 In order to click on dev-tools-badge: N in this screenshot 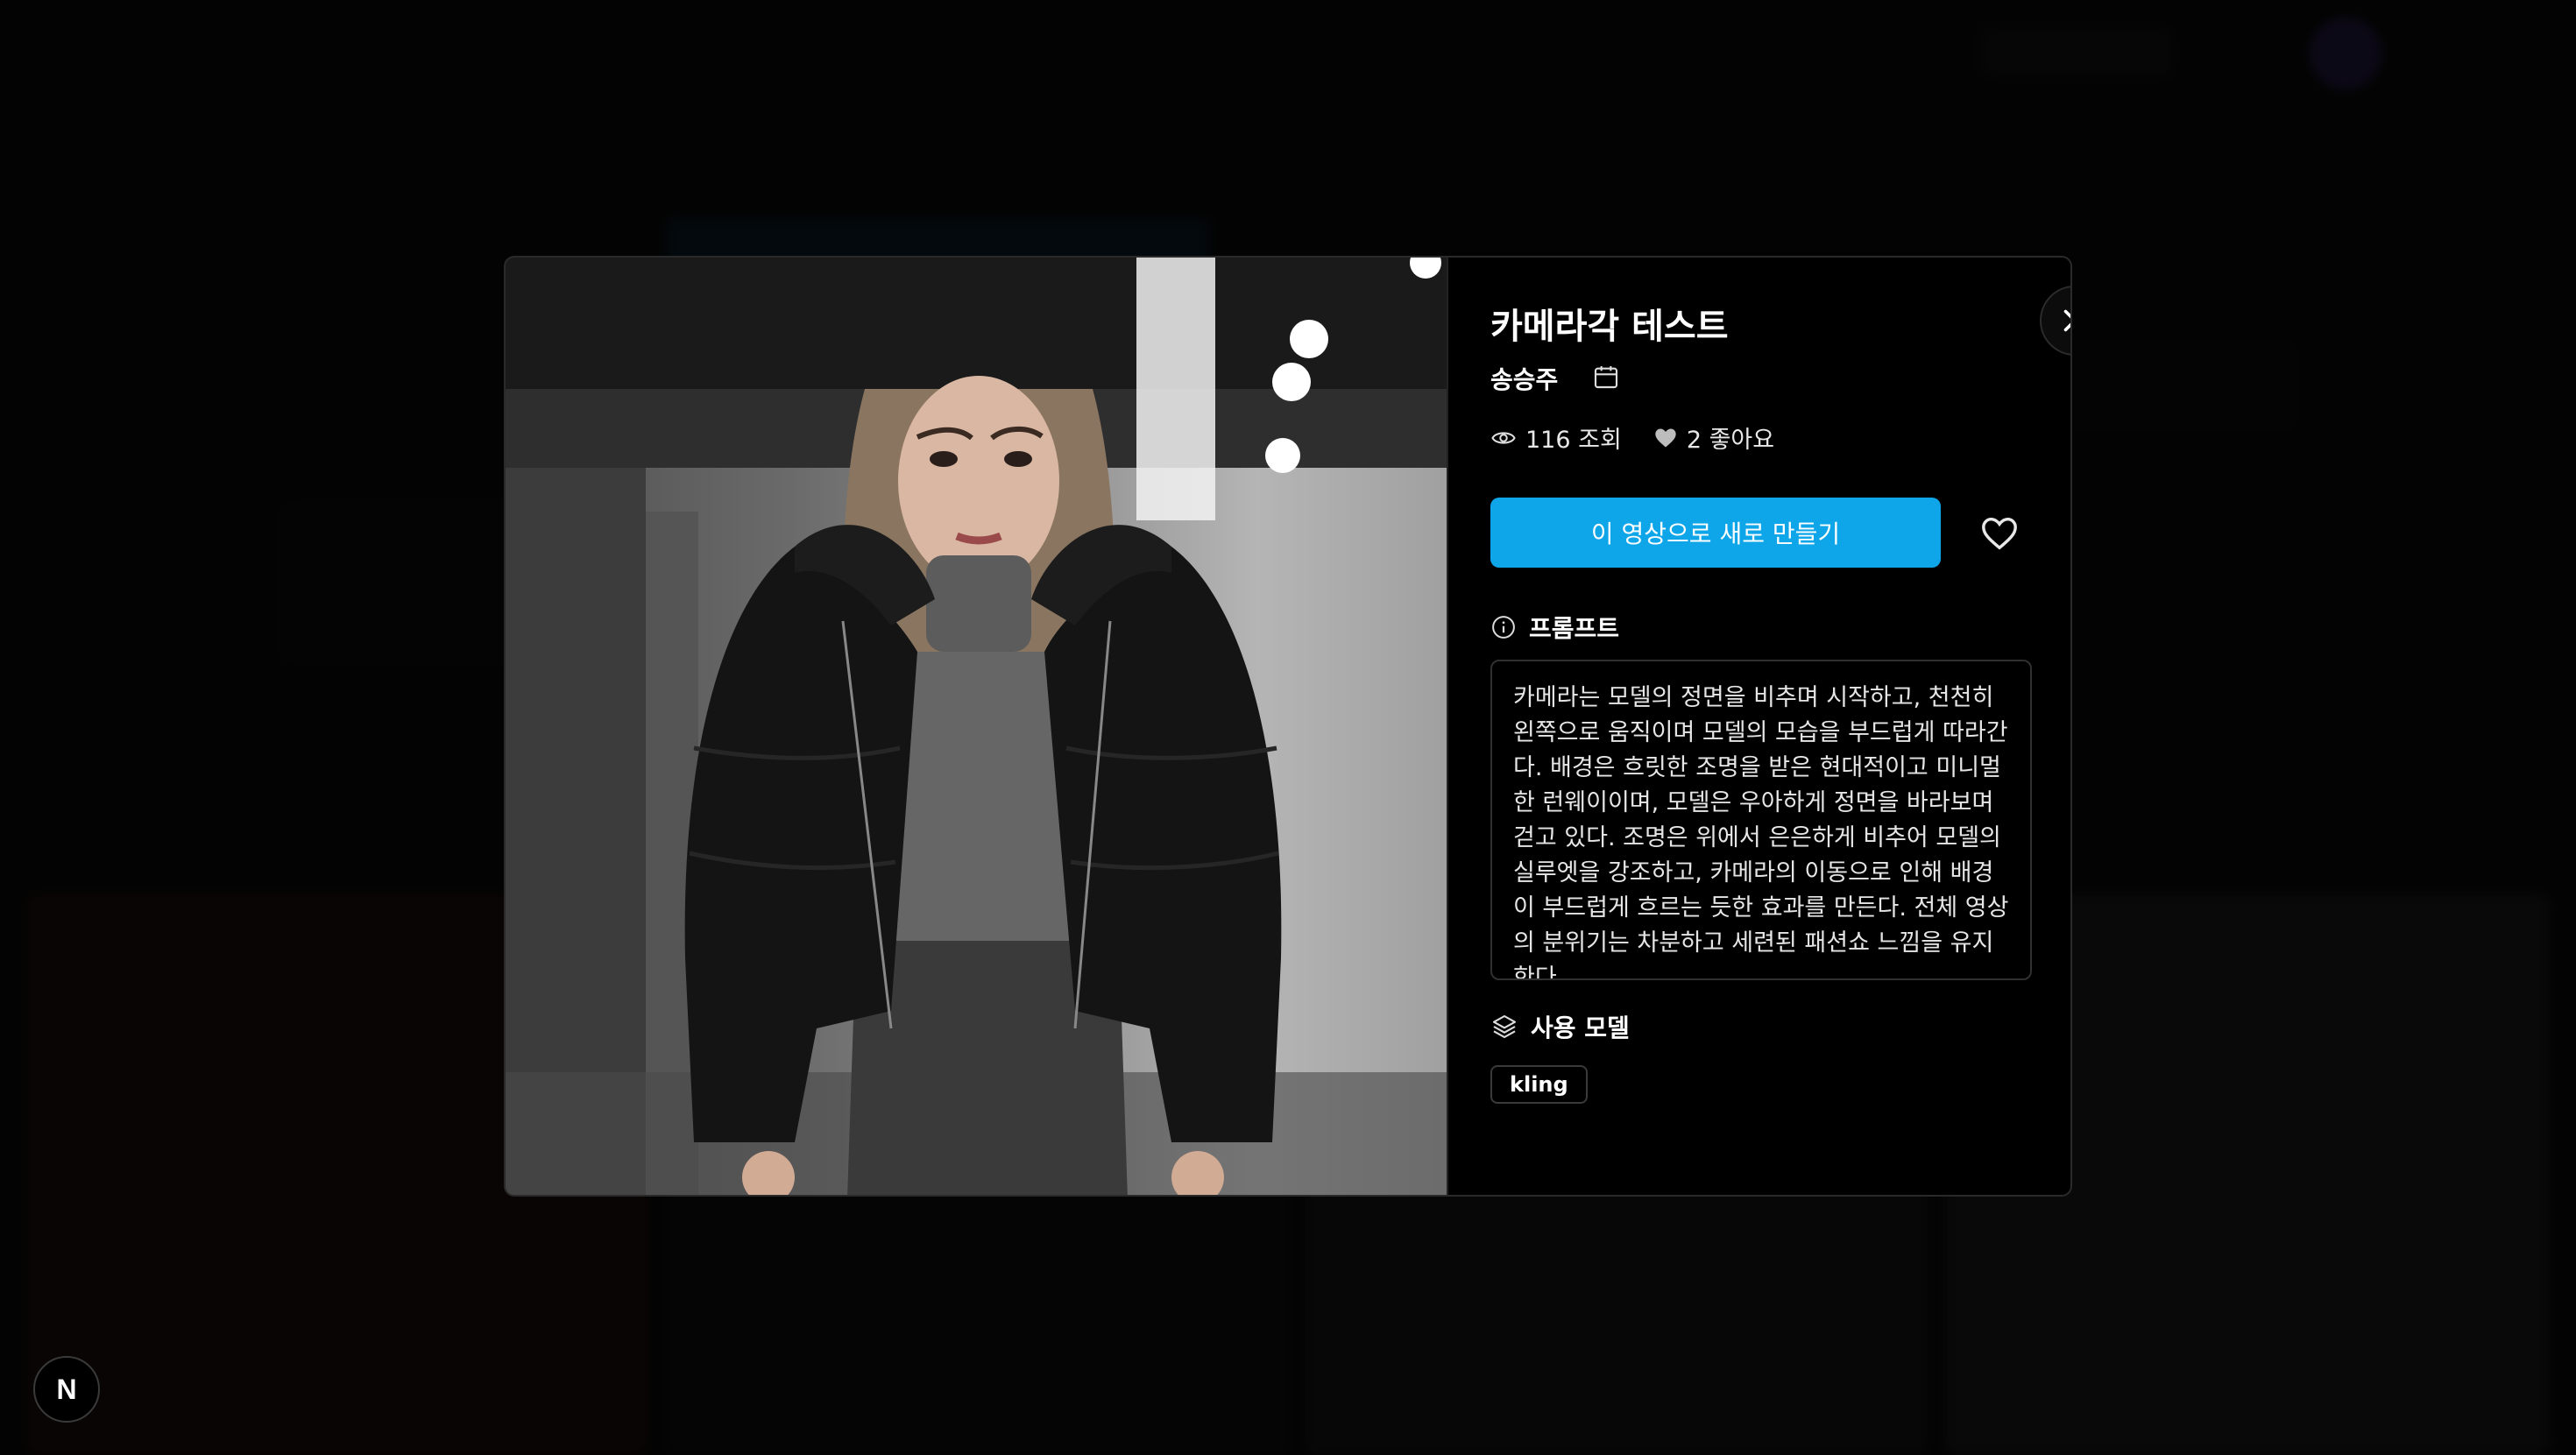, I will do `click(66, 1389)`.